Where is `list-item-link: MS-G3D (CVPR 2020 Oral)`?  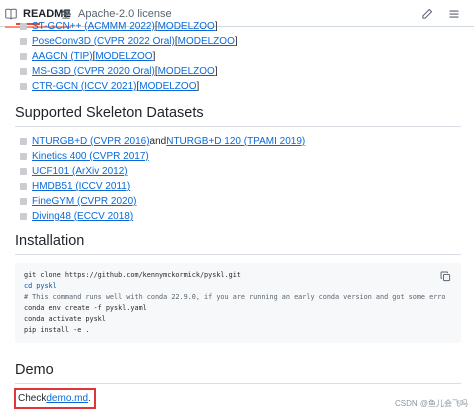 list-item-link: MS-G3D (CVPR 2020 Oral) is located at coordinates (93, 71).